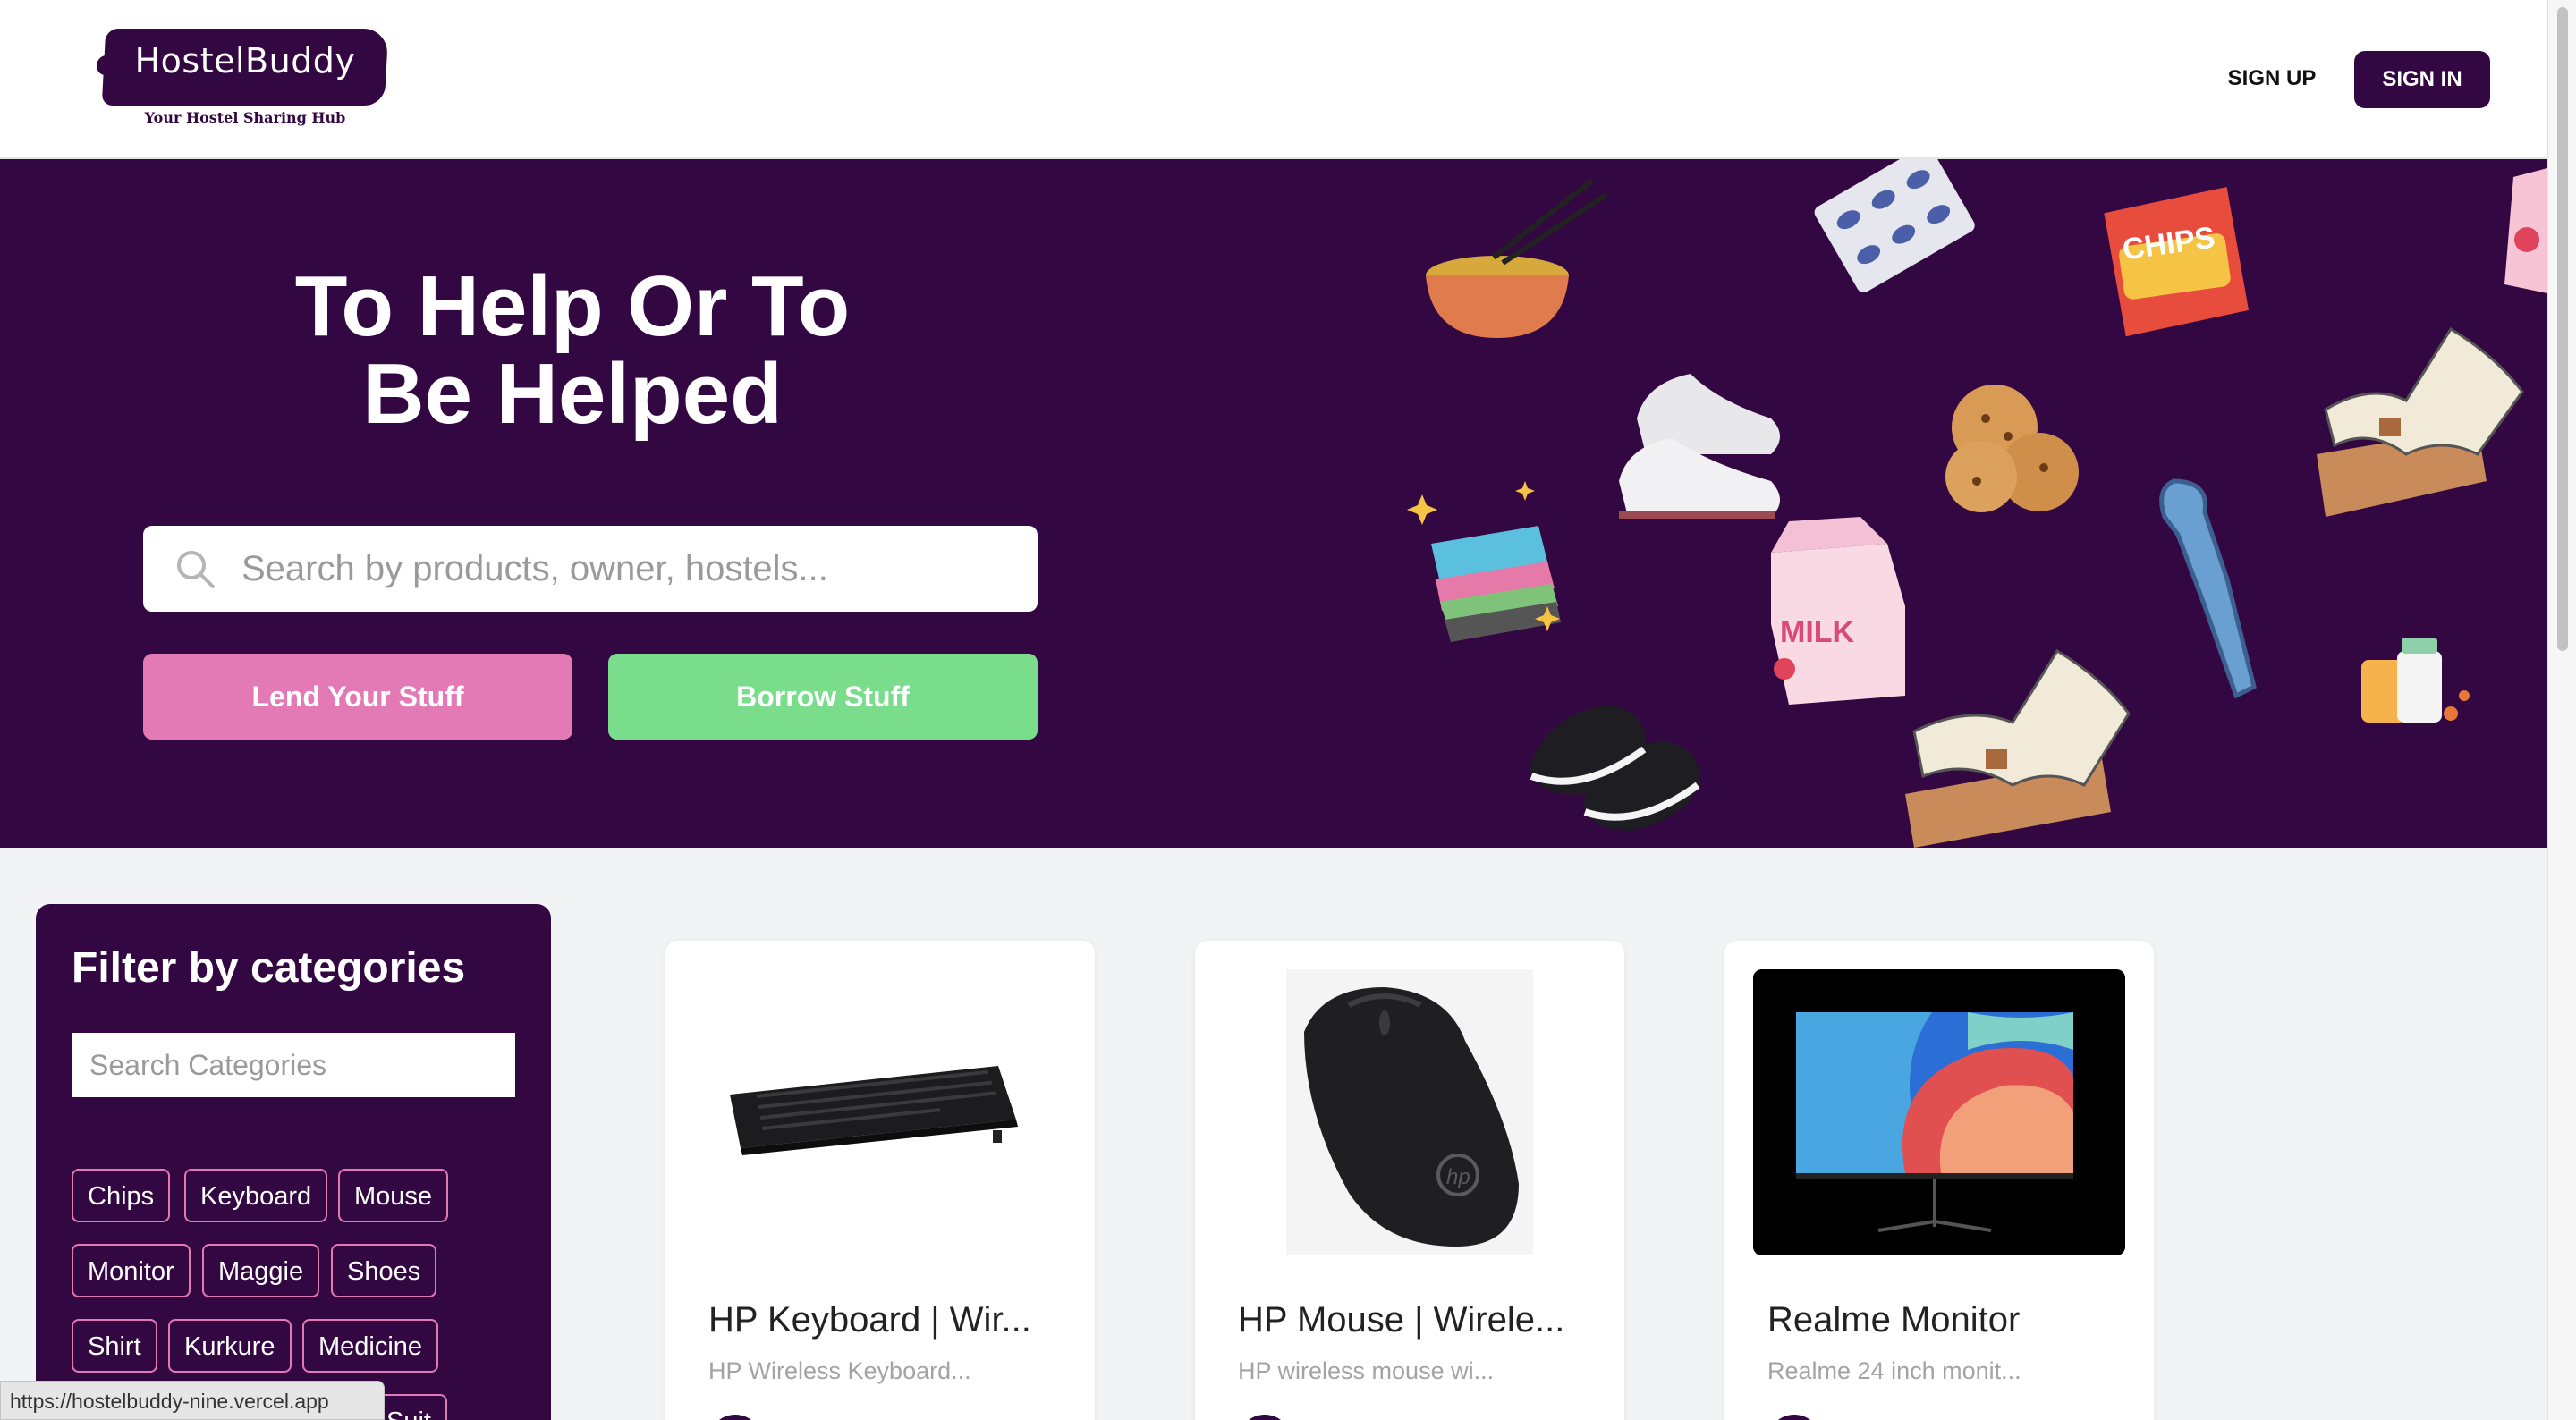 The width and height of the screenshot is (2576, 1420). What do you see at coordinates (245, 117) in the screenshot?
I see `logo-tagline: Your Hostel Sharing Hub` at bounding box center [245, 117].